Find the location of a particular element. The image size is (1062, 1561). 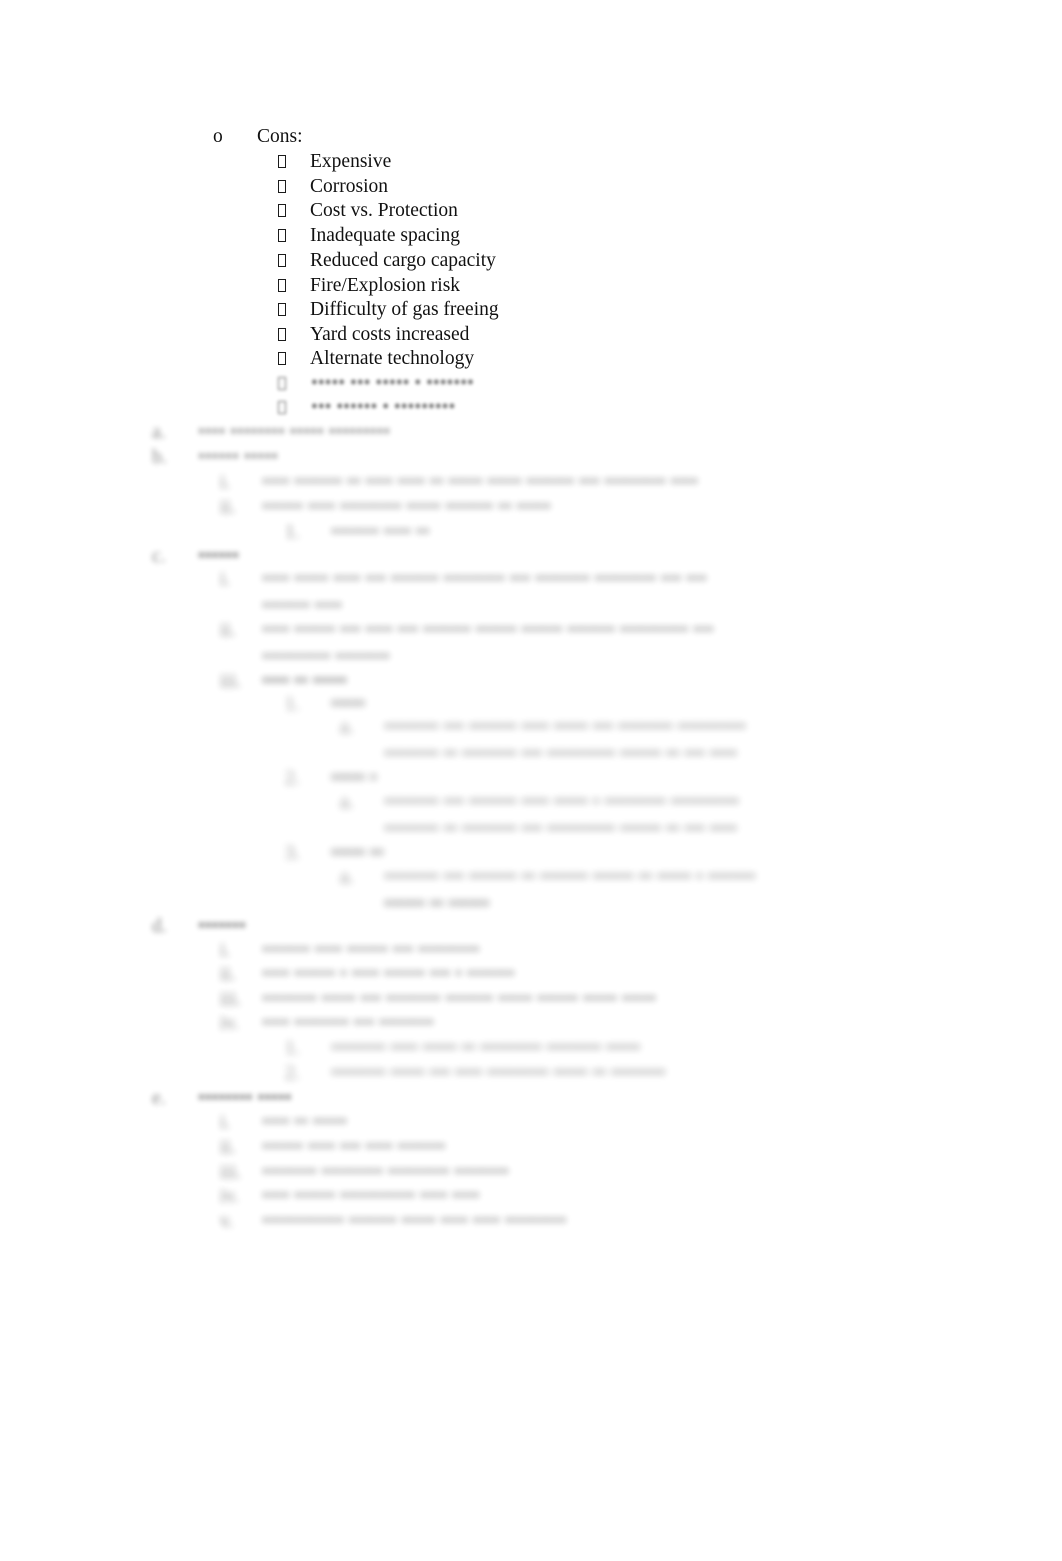

blurred-list-item: e. •••••••• ••••• is located at coordinates (245, 1098).